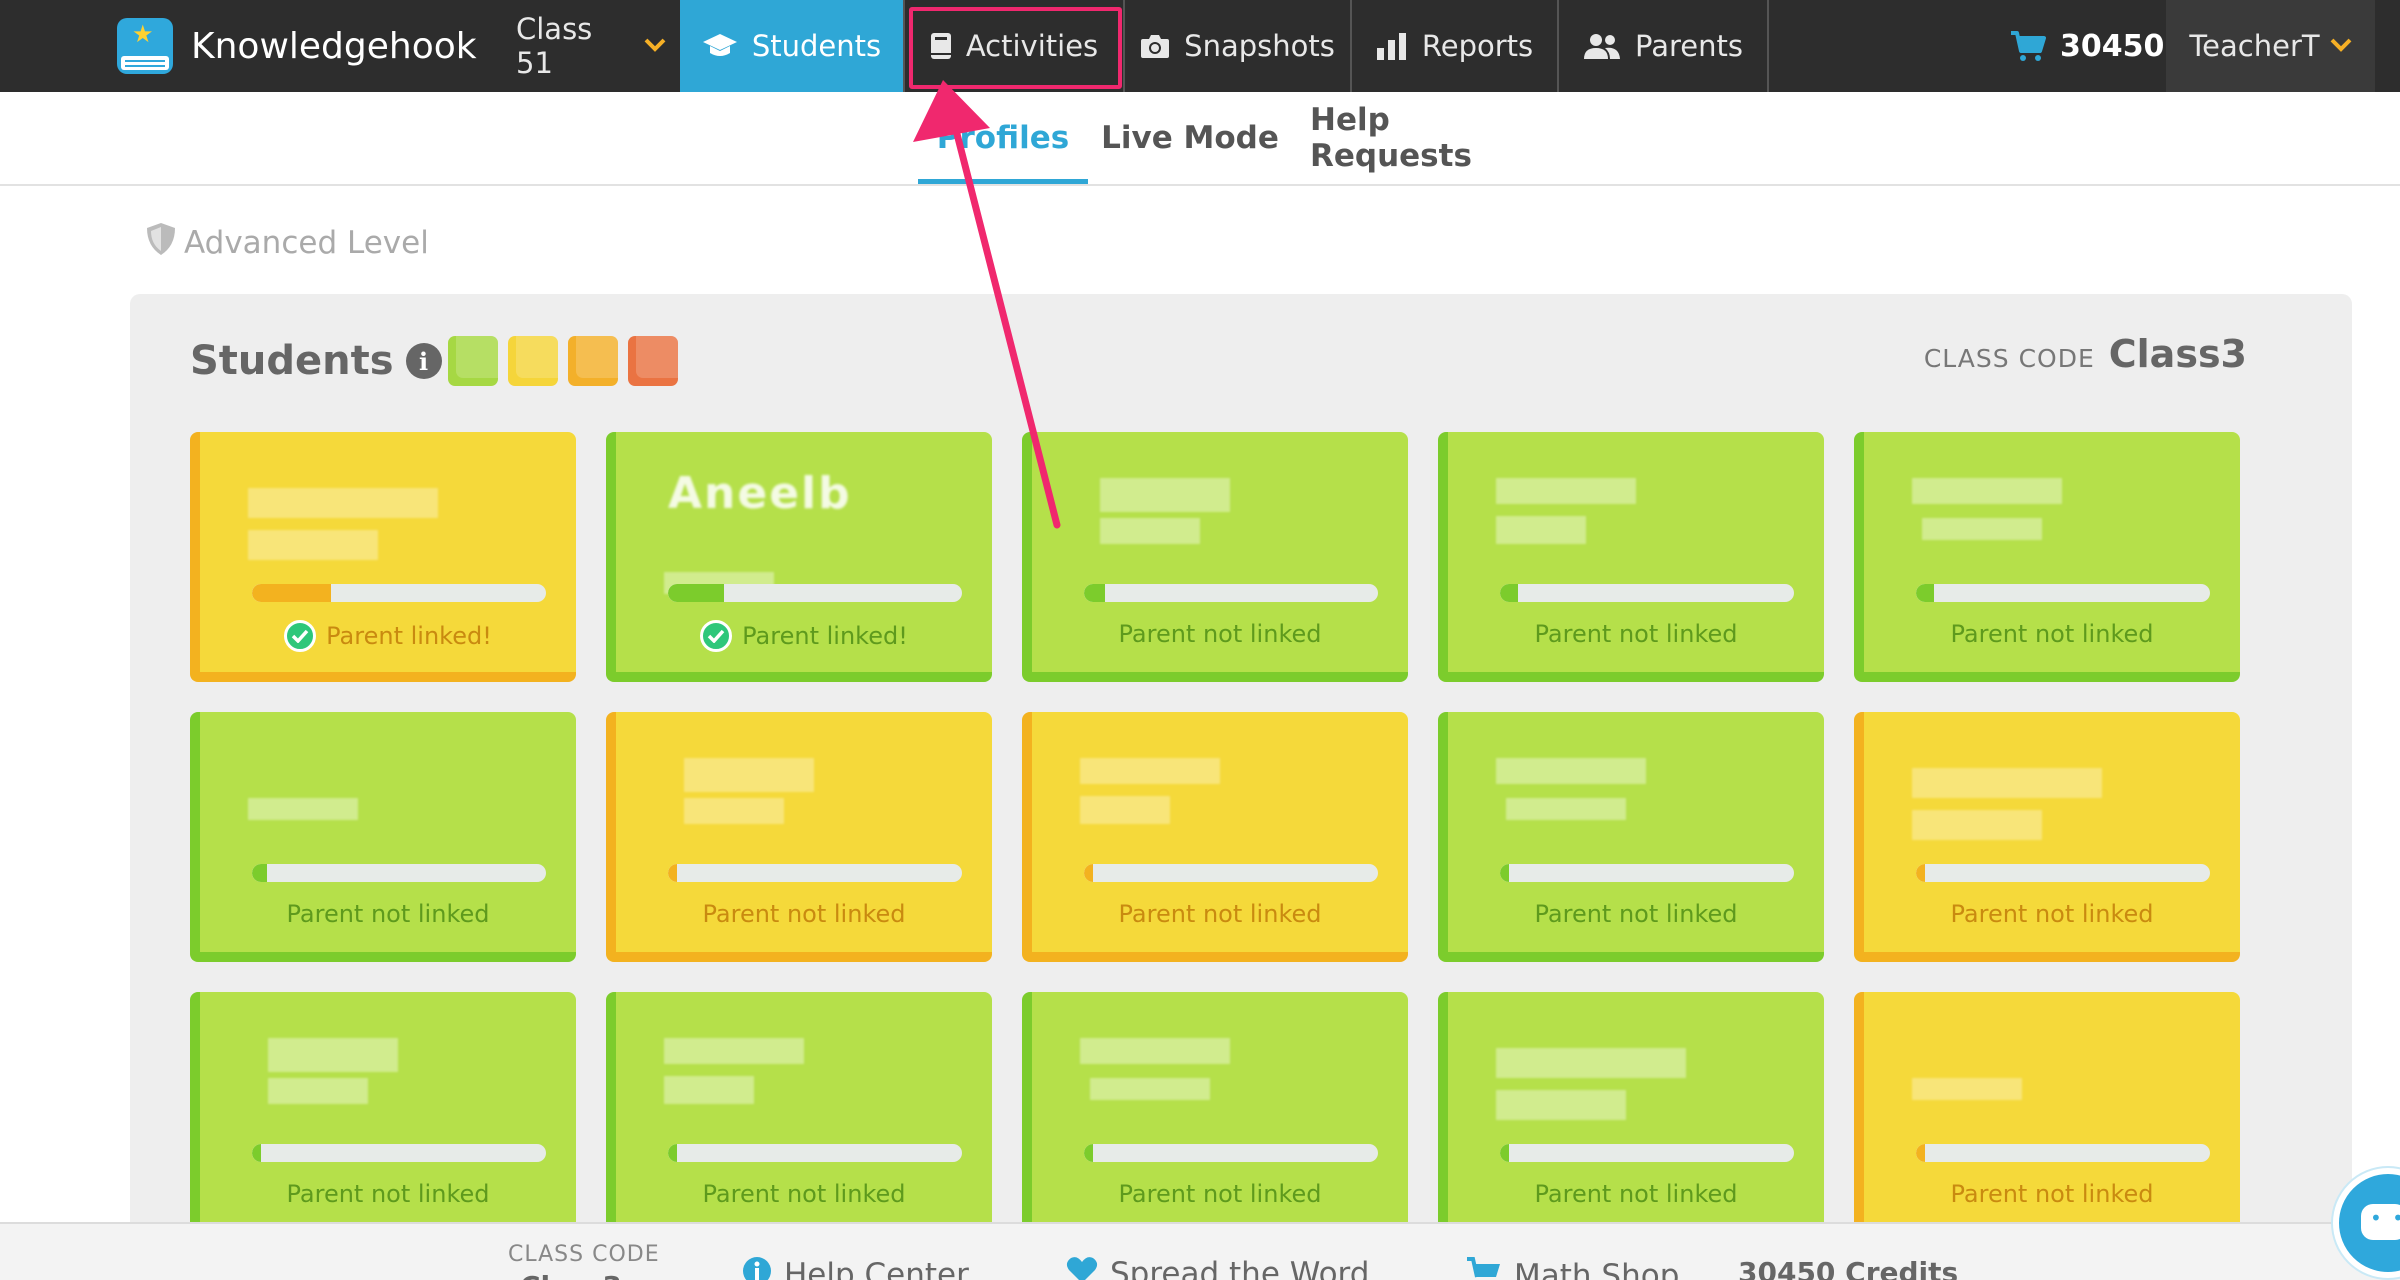  Describe the element at coordinates (757, 1268) in the screenshot. I see `info-circle-icon` at that location.